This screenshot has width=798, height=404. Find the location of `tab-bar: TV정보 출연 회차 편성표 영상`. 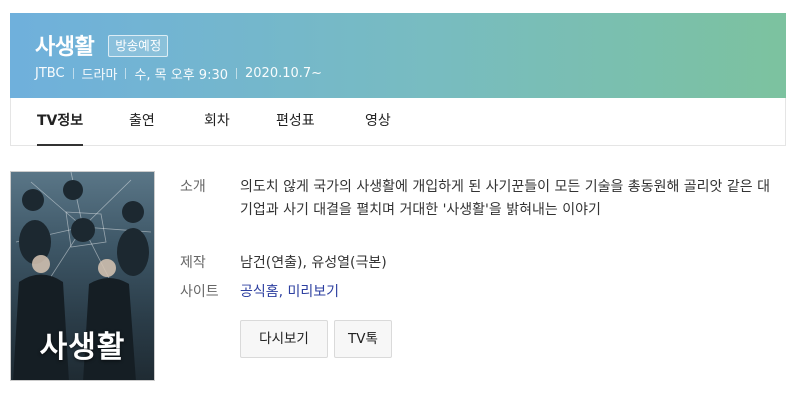

tab-bar: TV정보 출연 회차 편성표 영상 is located at coordinates (398, 122).